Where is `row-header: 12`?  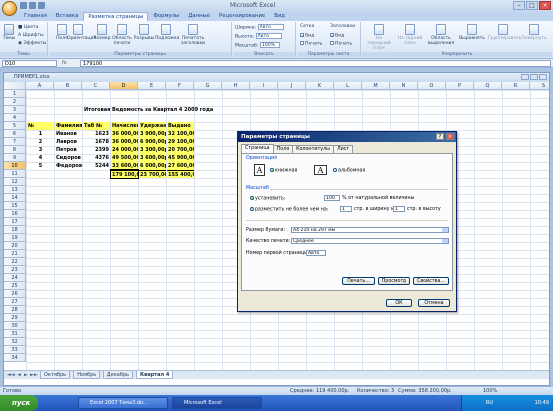 row-header: 12 is located at coordinates (15, 182).